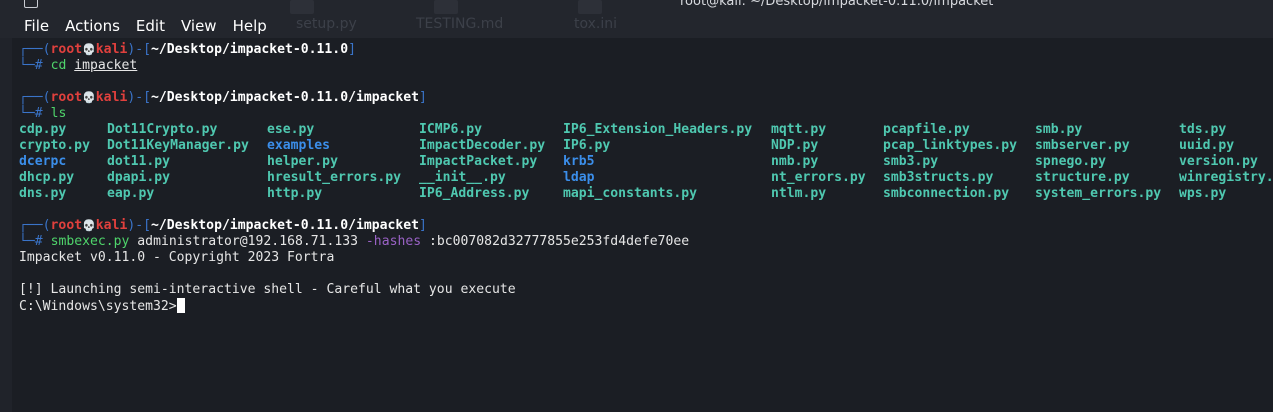 The width and height of the screenshot is (1273, 412). Describe the element at coordinates (47, 177) in the screenshot. I see `ls-file: dhcp.py` at that location.